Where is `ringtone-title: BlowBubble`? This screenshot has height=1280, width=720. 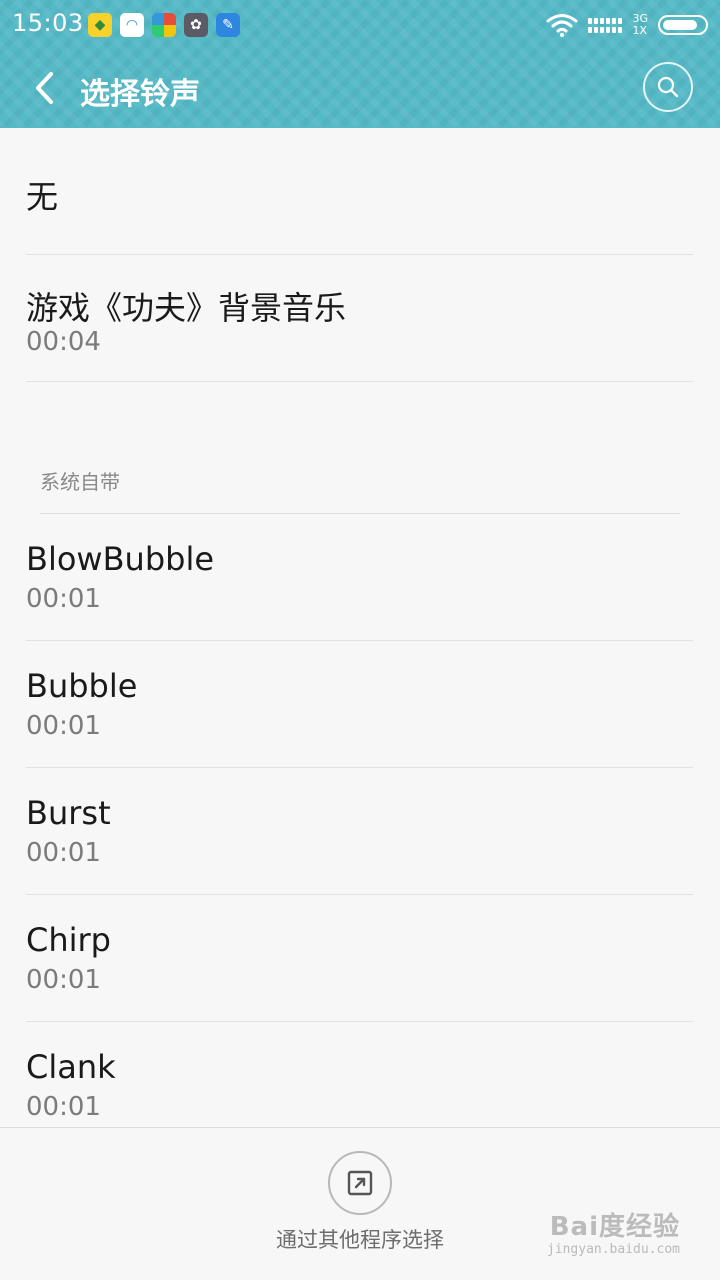
ringtone-title: BlowBubble is located at coordinates (120, 559).